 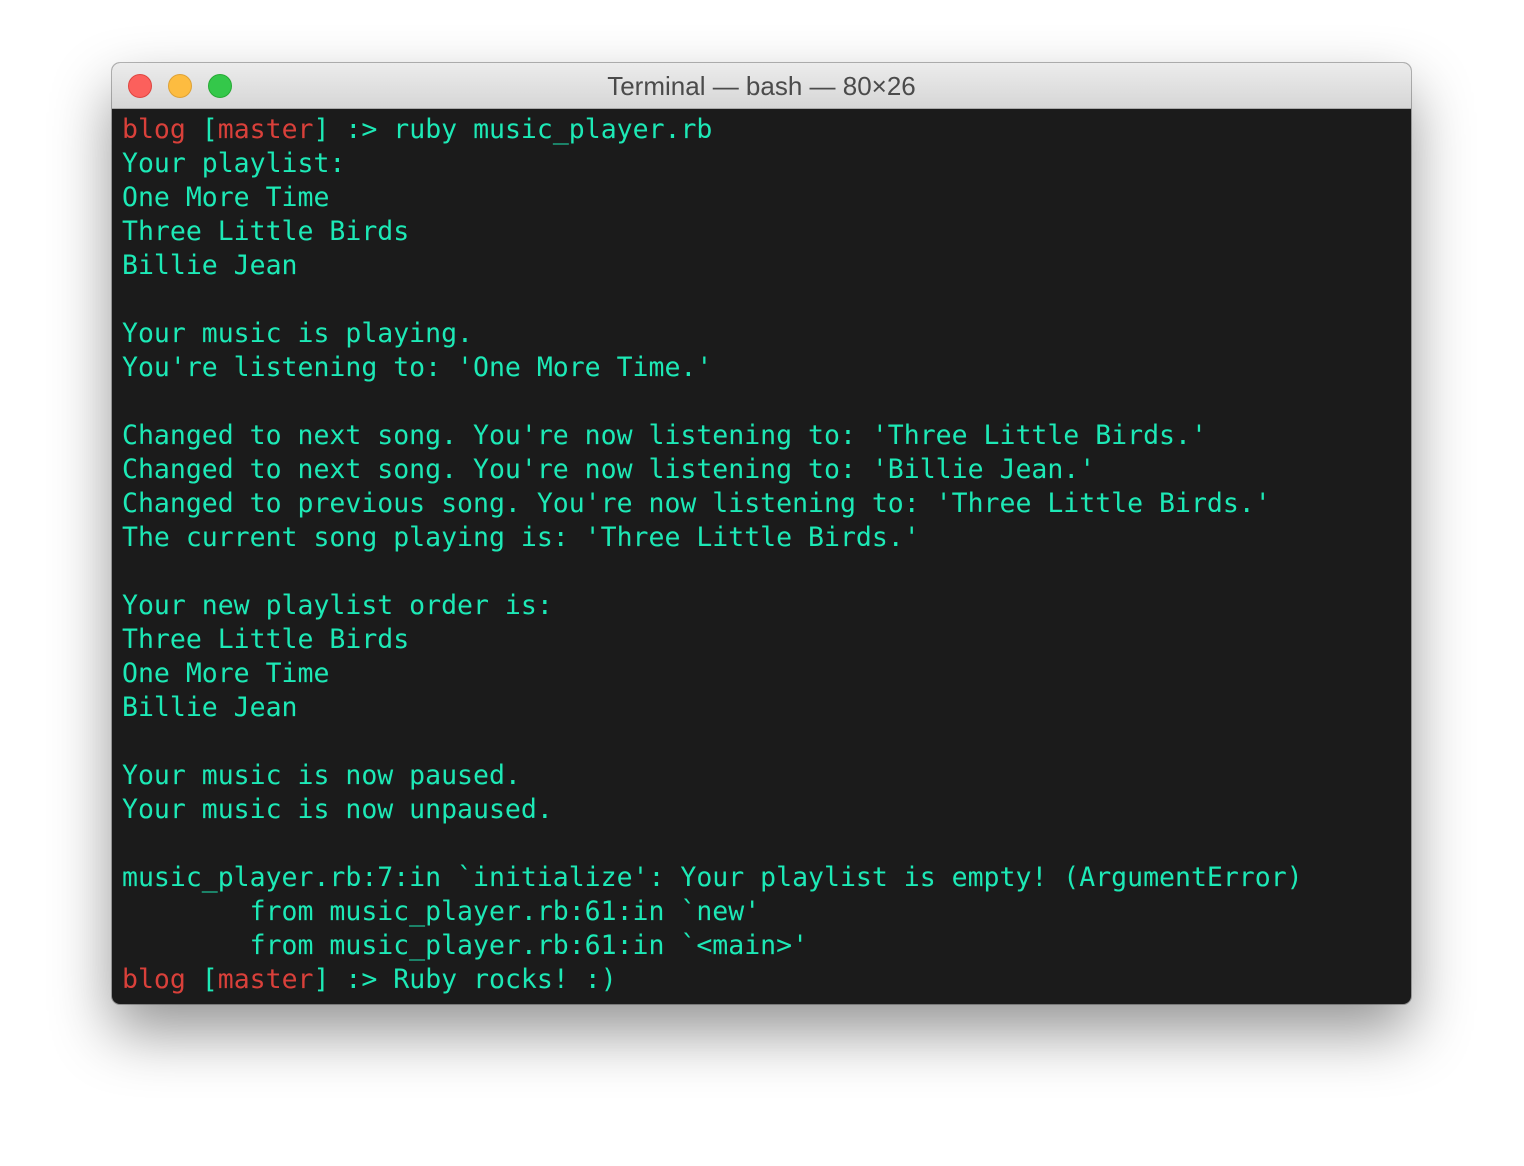 I want to click on output-line: Your music is now paused., so click(x=321, y=775).